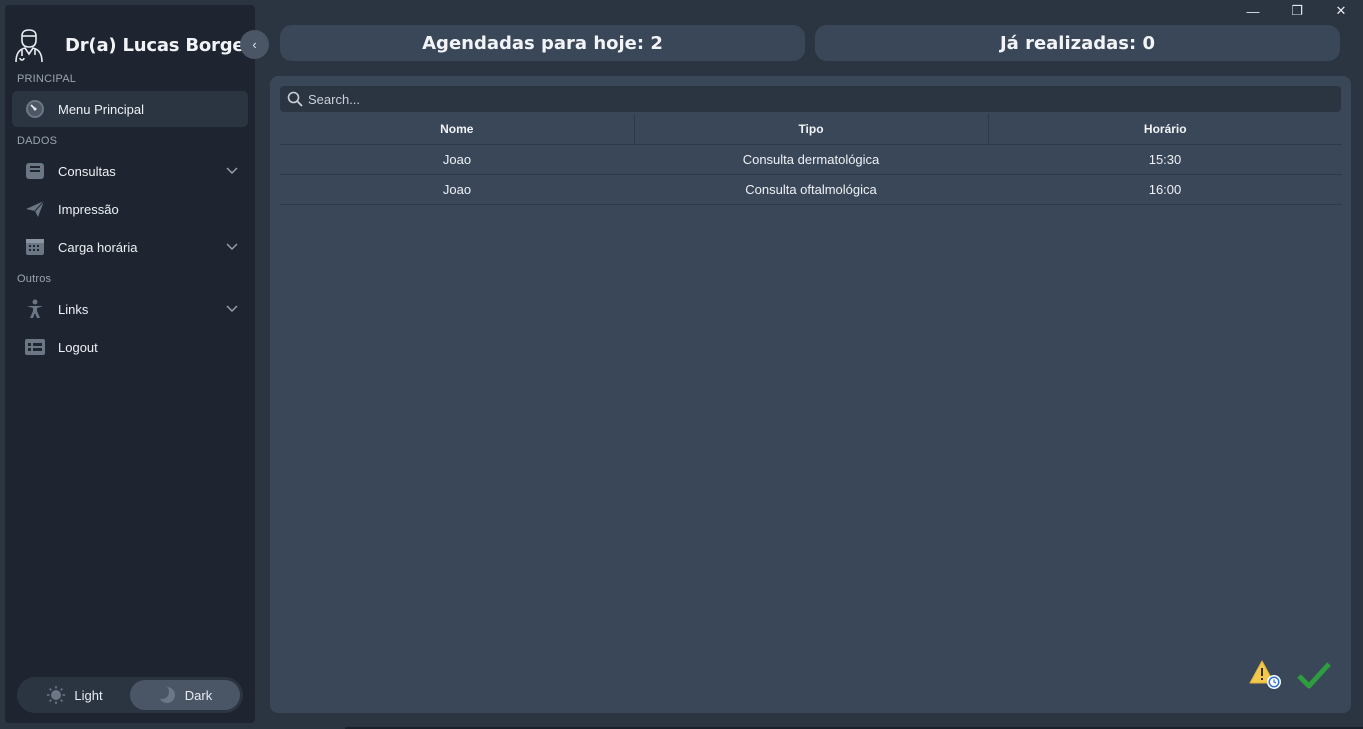  I want to click on cell-tipo: Consulta oftalmológica, so click(811, 189).